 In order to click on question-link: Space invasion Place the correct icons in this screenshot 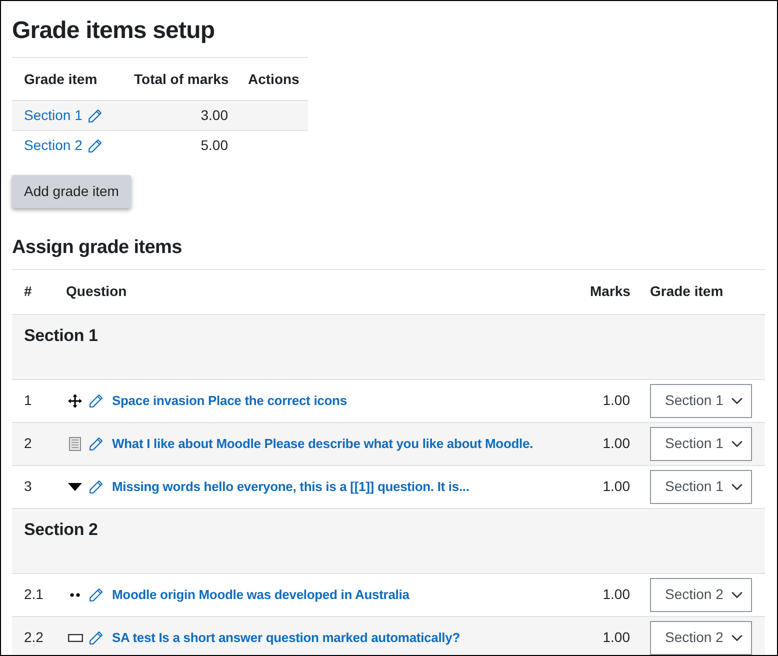, I will do `click(229, 400)`.